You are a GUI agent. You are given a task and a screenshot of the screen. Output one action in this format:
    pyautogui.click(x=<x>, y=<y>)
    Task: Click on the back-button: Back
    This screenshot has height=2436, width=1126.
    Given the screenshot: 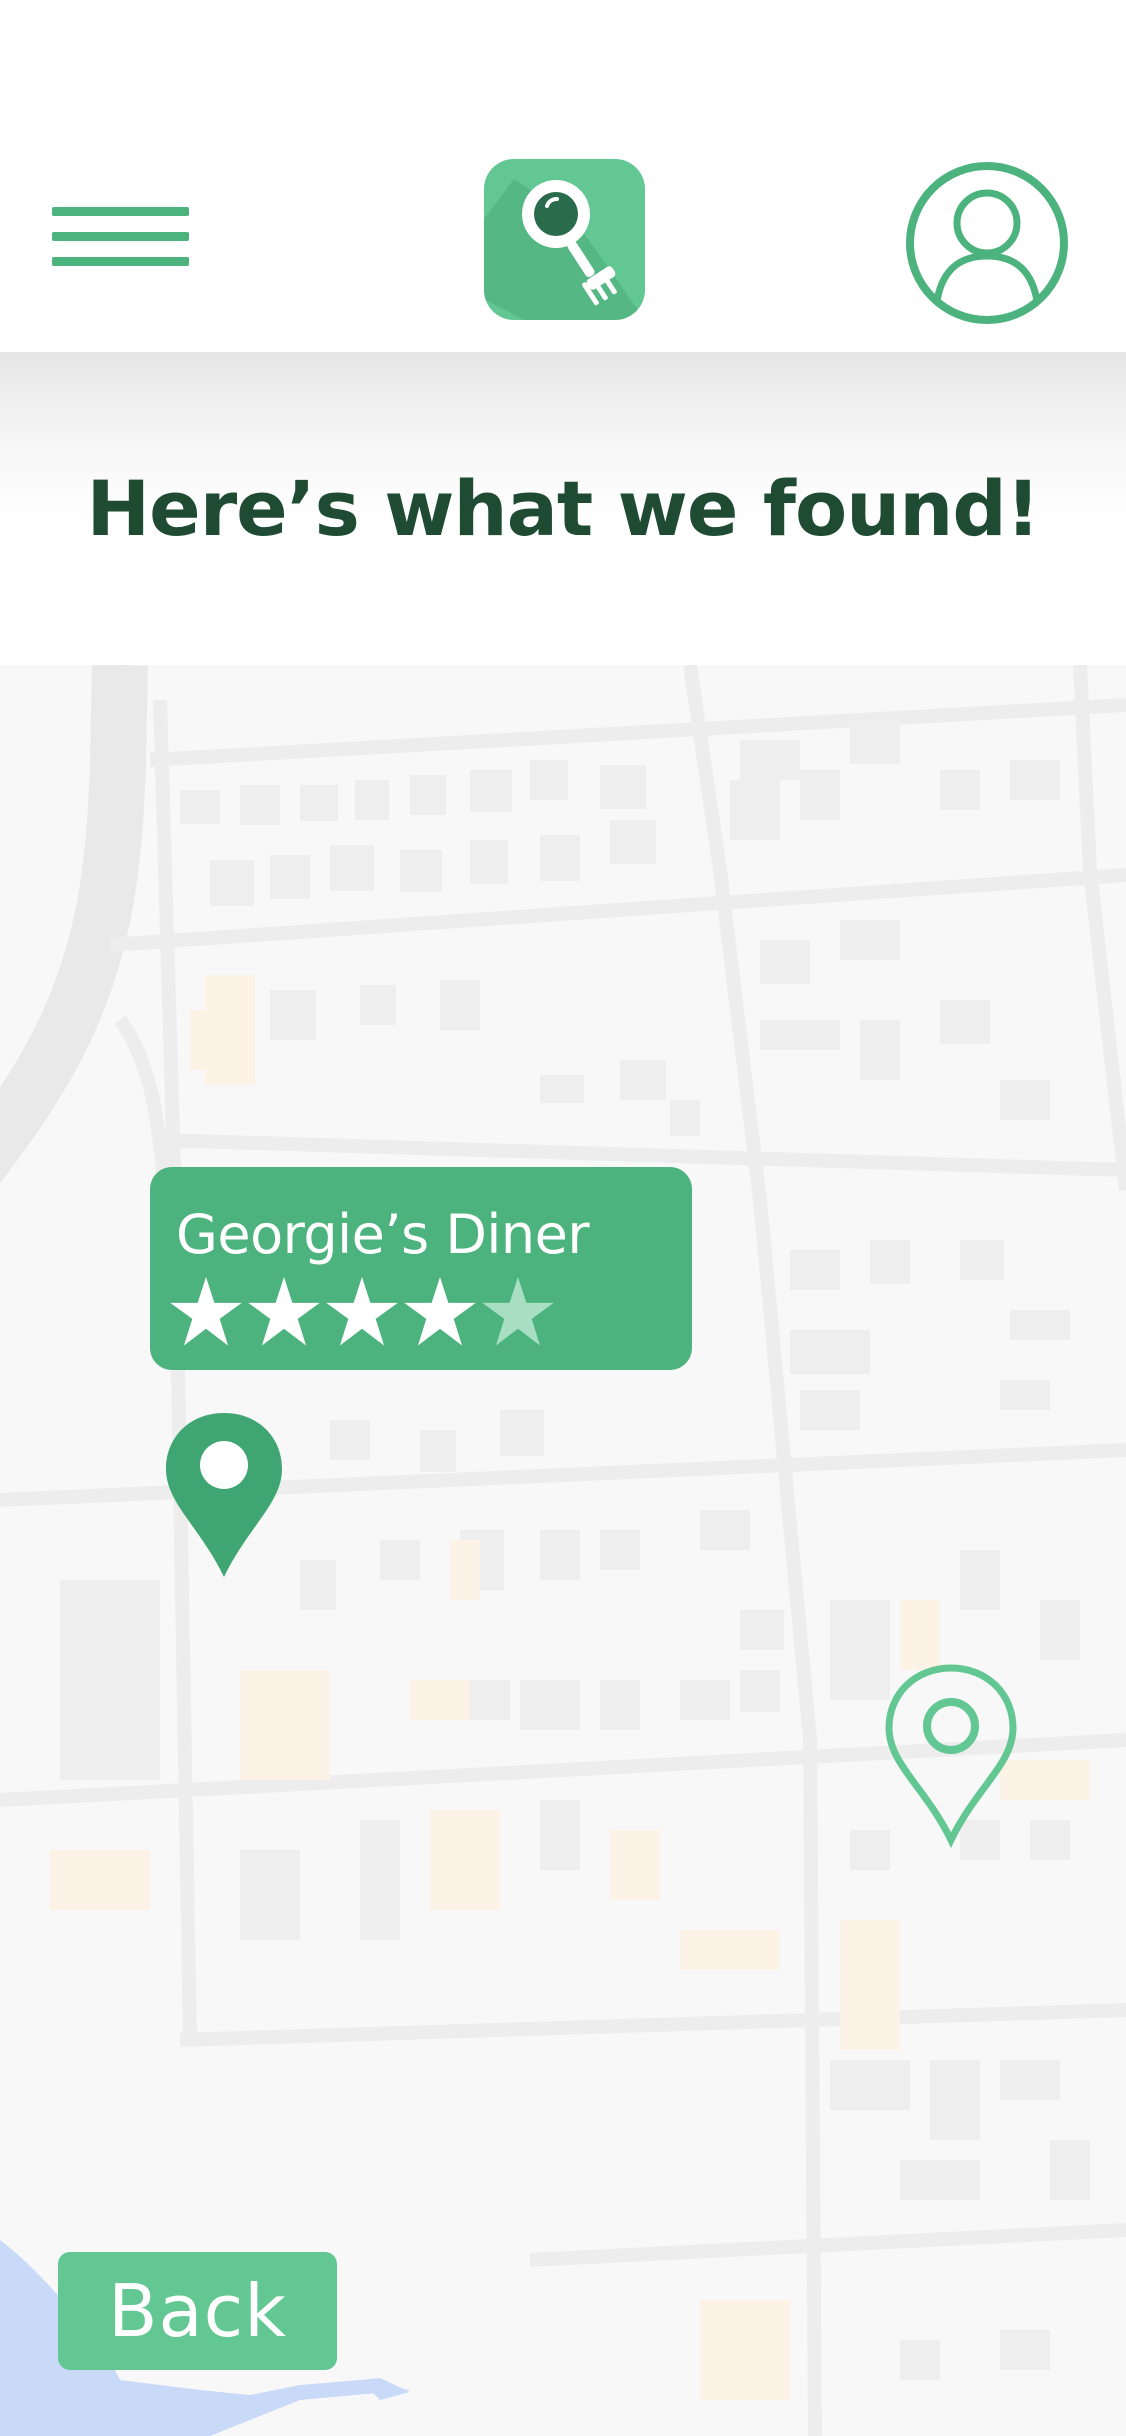 What is the action you would take?
    pyautogui.click(x=197, y=2311)
    